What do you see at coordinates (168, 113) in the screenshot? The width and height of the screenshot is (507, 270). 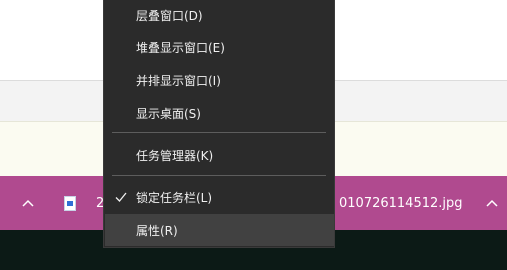 I see `menu-item-label: 显示桌面(S)` at bounding box center [168, 113].